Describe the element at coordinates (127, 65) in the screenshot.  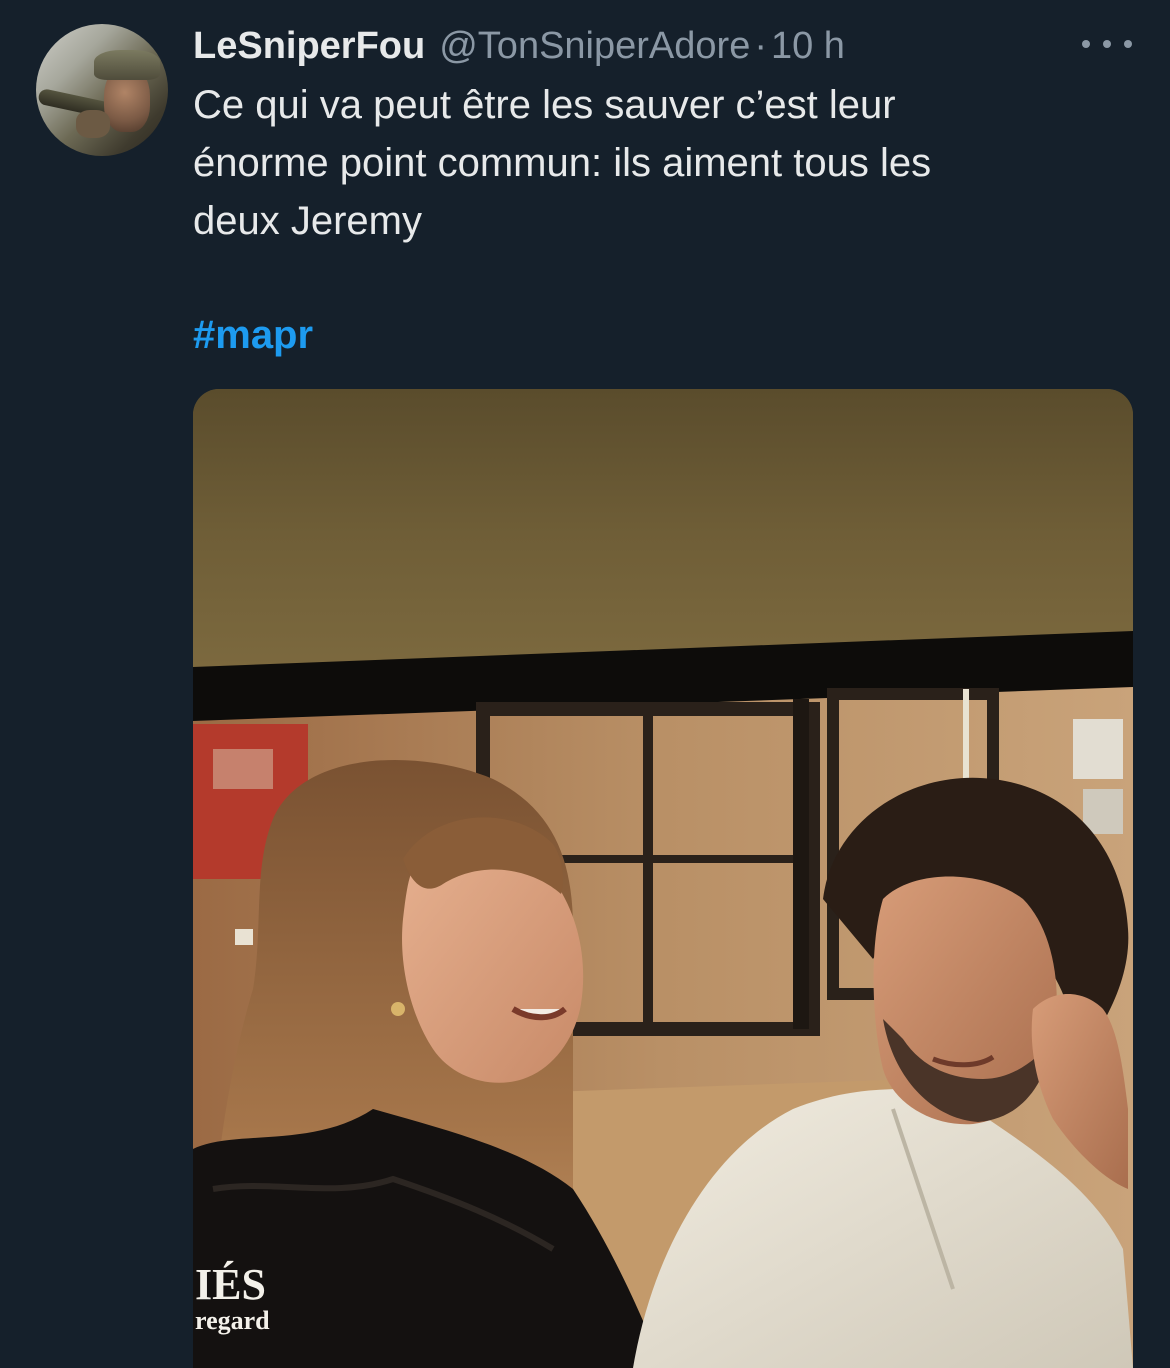
I see `avatar-cap-shape` at that location.